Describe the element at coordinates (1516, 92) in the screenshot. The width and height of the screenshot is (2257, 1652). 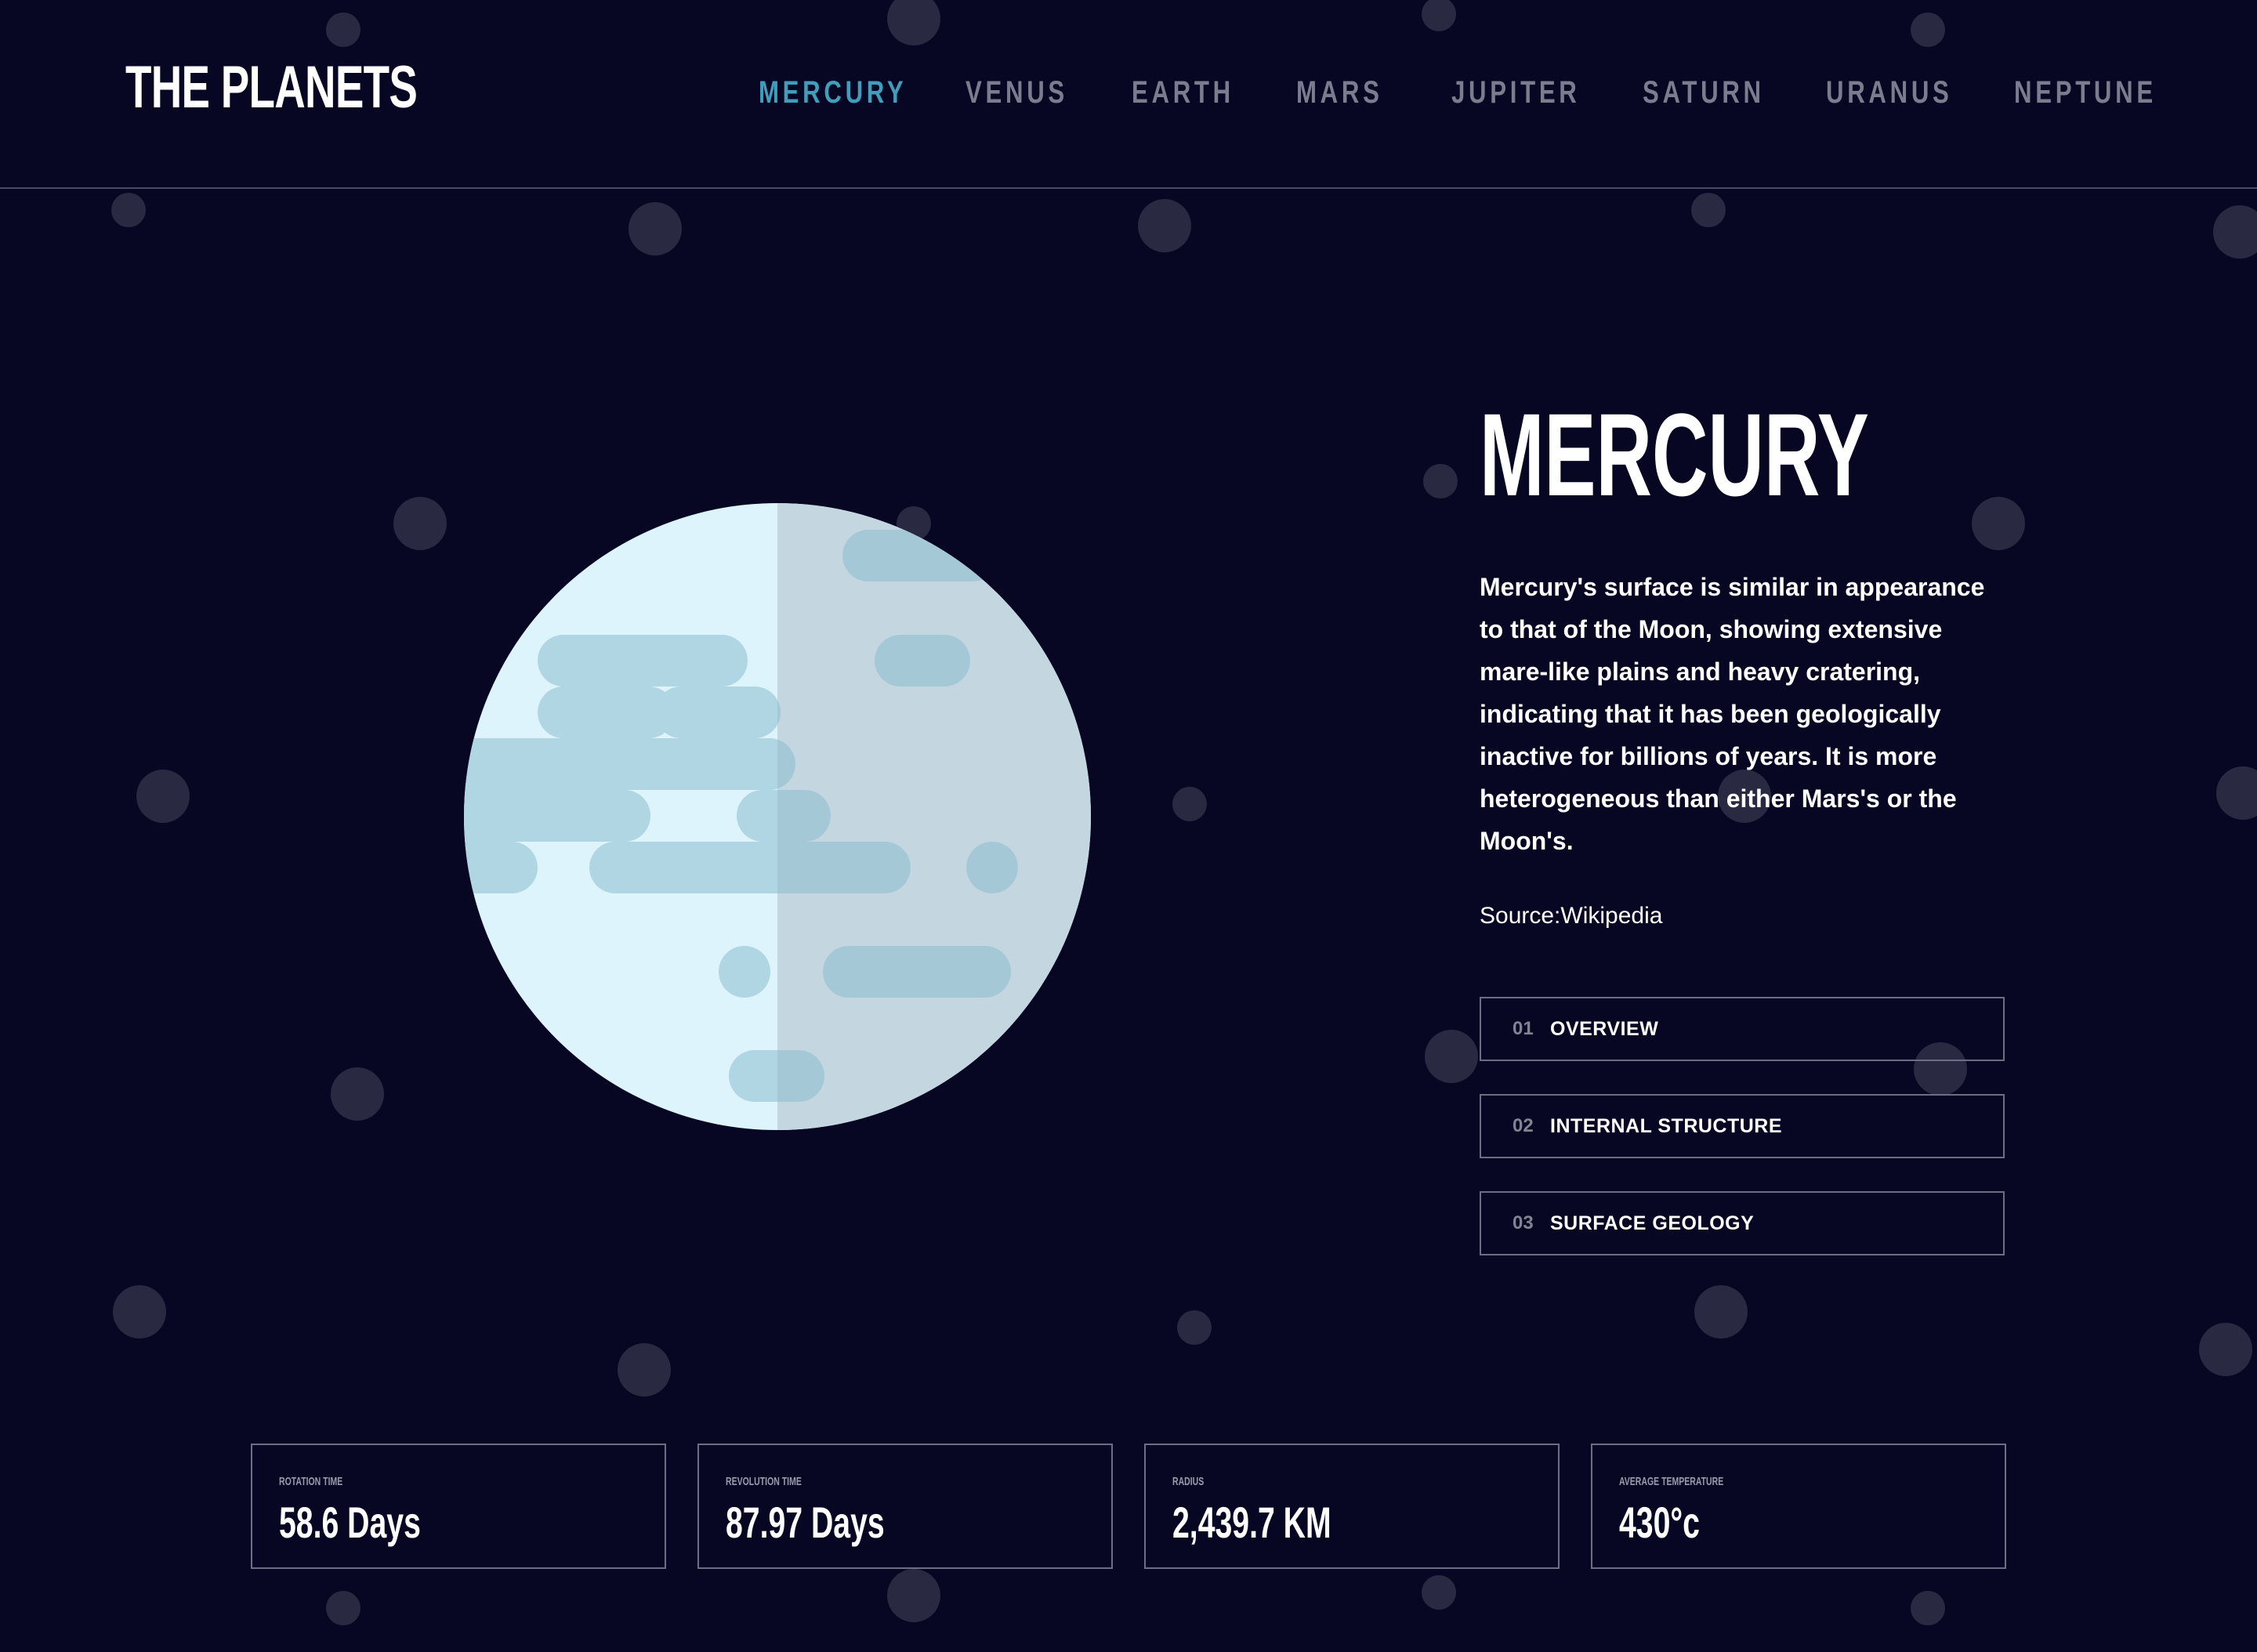
I see `nav-item-jupiter: JUPITER` at that location.